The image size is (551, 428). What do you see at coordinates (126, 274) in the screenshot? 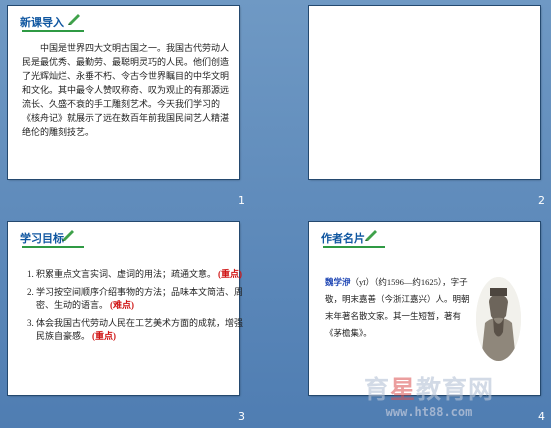
I see `goal-text: 积累重点文言实词、虚词的用法；疏通文意。` at bounding box center [126, 274].